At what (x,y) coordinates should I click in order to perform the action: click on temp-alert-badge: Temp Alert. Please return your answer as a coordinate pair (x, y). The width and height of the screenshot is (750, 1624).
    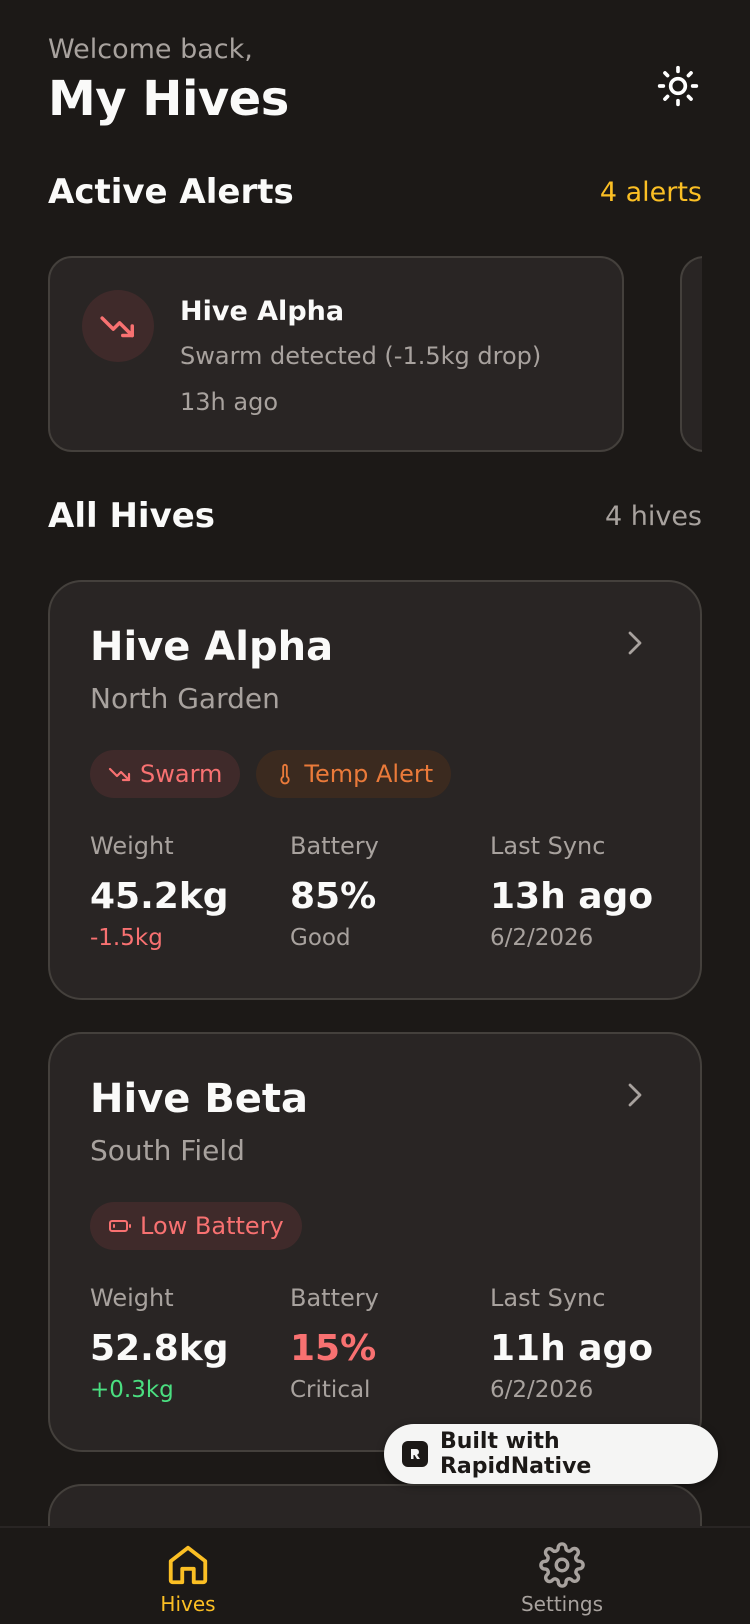
    Looking at the image, I should click on (354, 774).